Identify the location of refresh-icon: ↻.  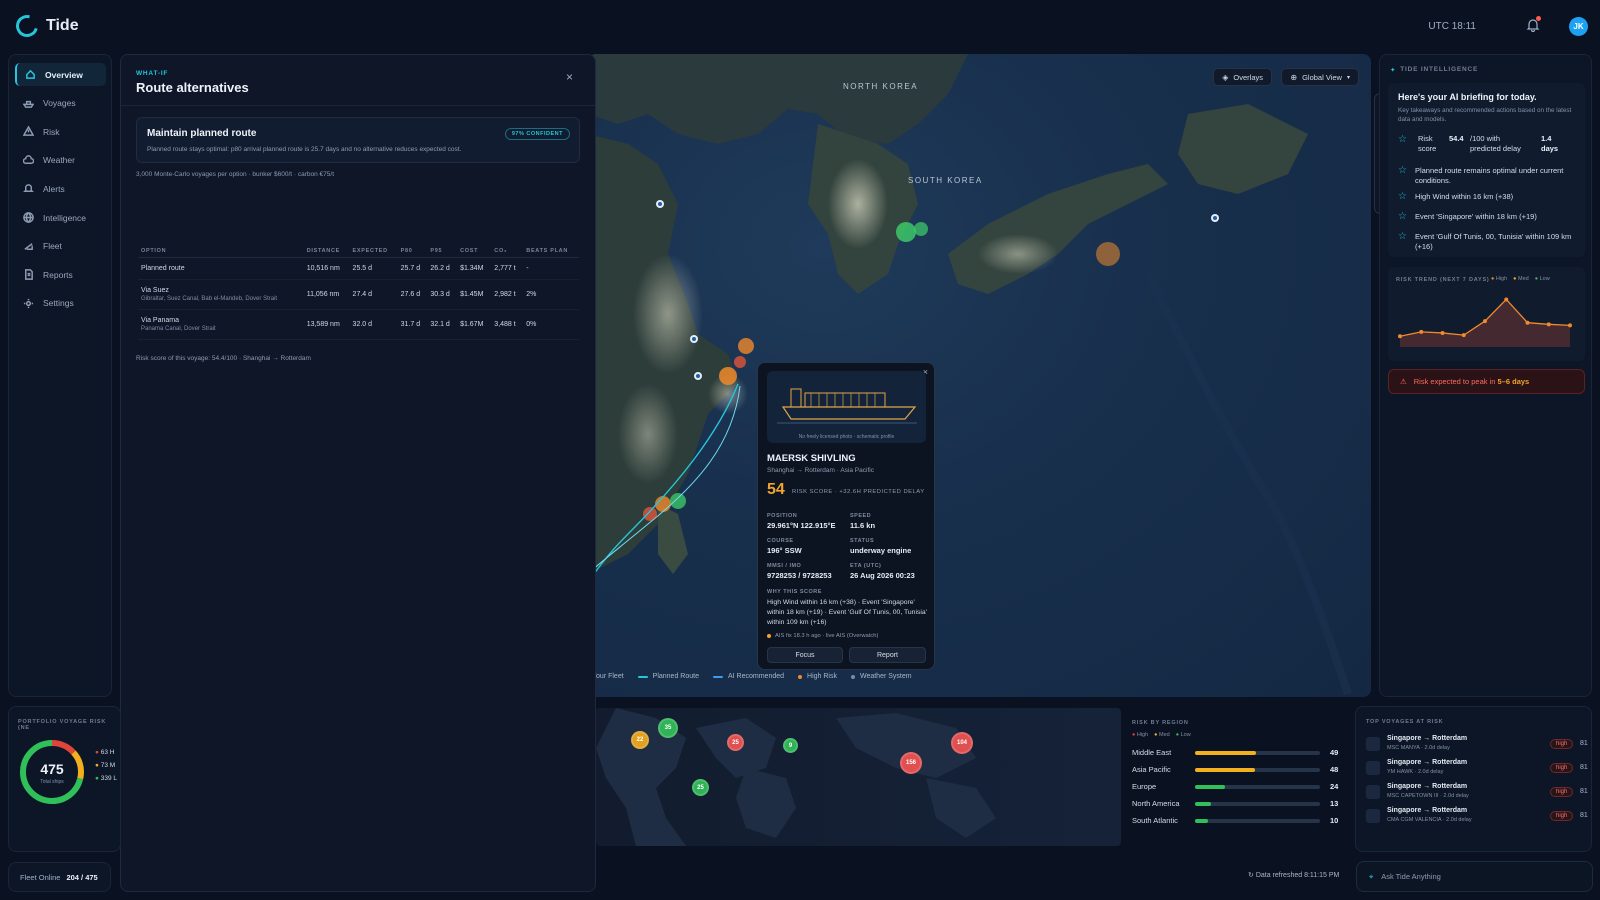
(1251, 875).